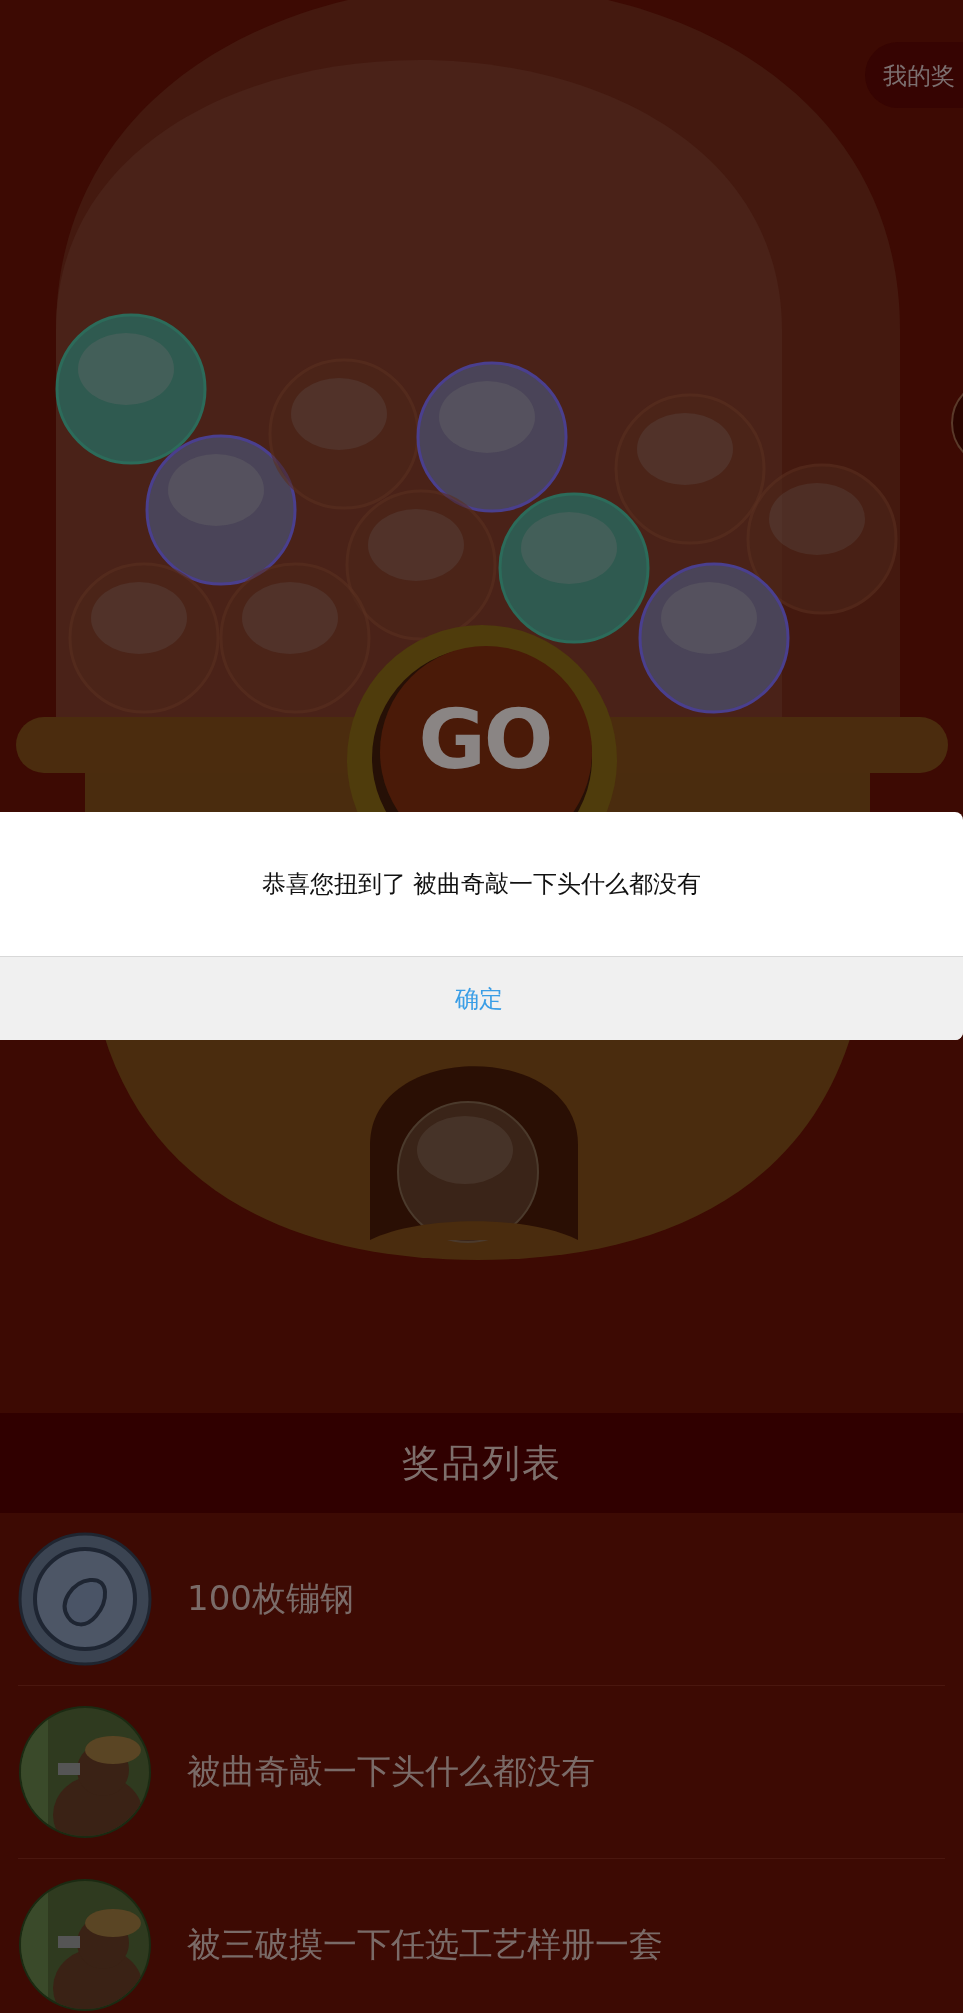  Describe the element at coordinates (425, 1944) in the screenshot. I see `prize-name: 被三破摸一下任选工艺样册一套` at that location.